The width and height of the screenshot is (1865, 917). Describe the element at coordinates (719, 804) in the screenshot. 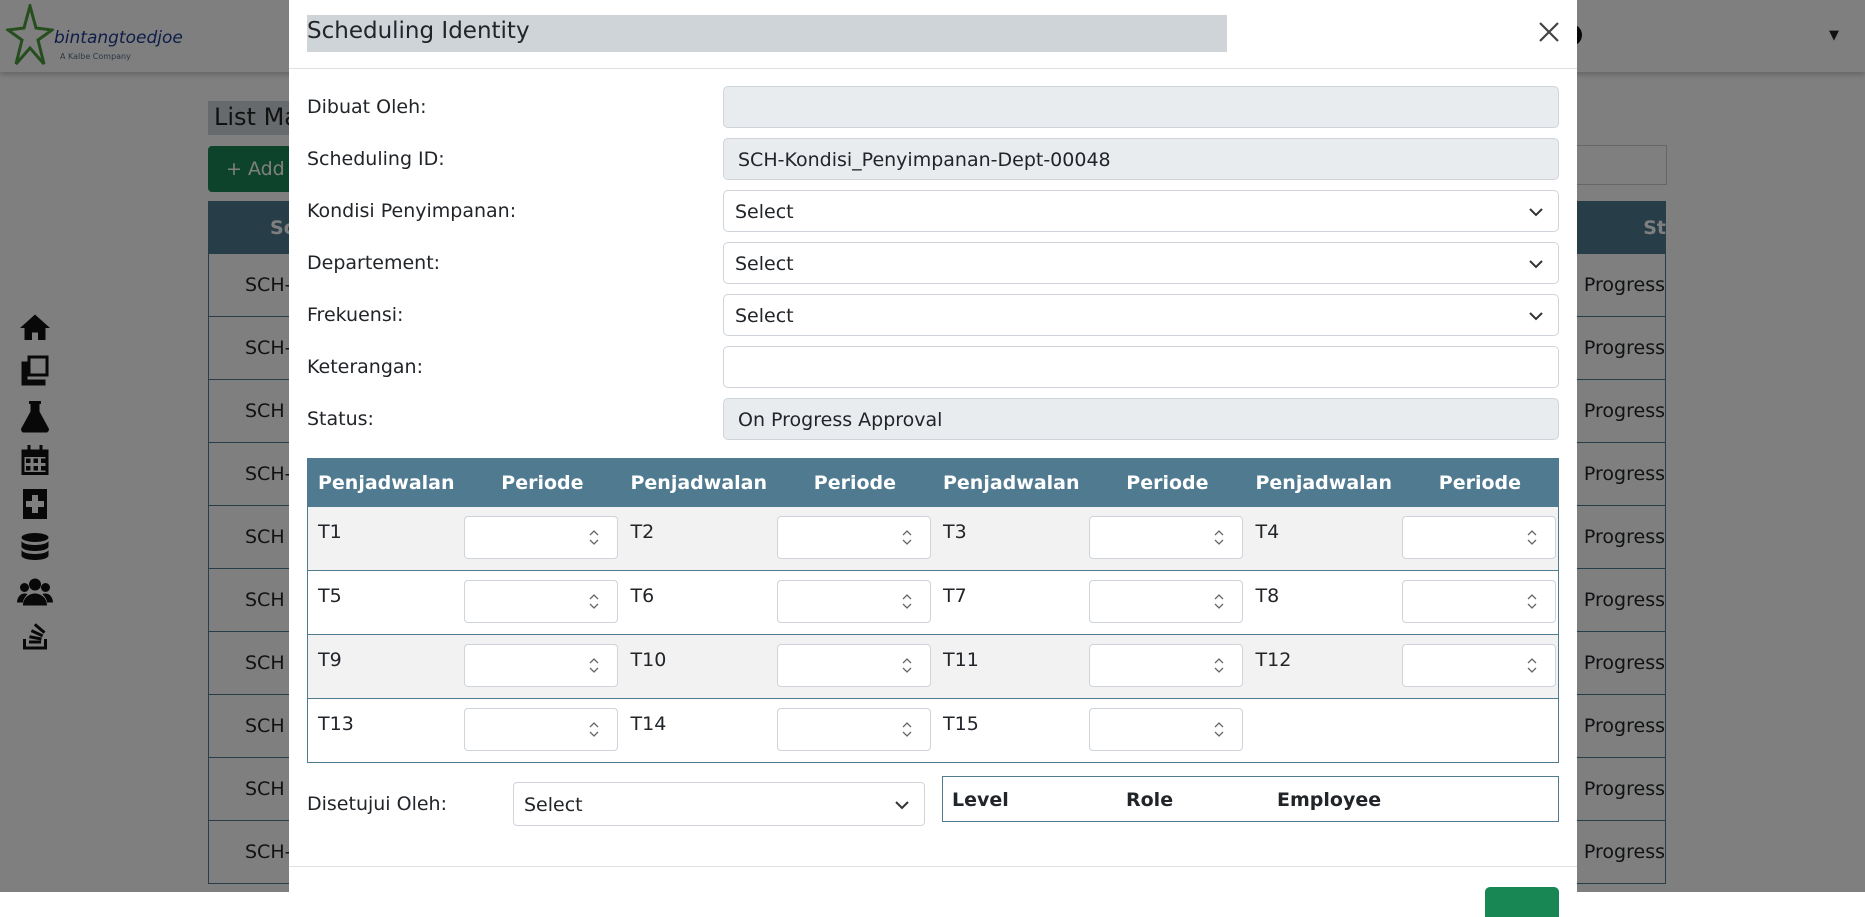

I see `disetujui-oleh-select: Select` at that location.